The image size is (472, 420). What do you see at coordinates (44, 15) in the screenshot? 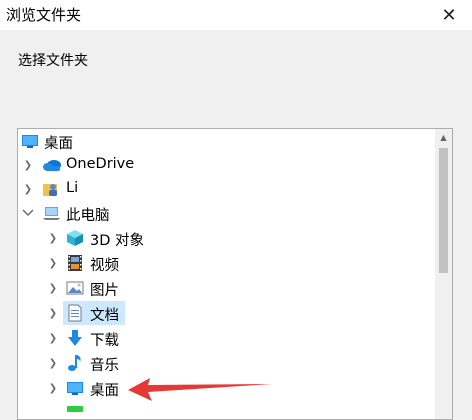
I see `window-title: 浏览文件夹` at bounding box center [44, 15].